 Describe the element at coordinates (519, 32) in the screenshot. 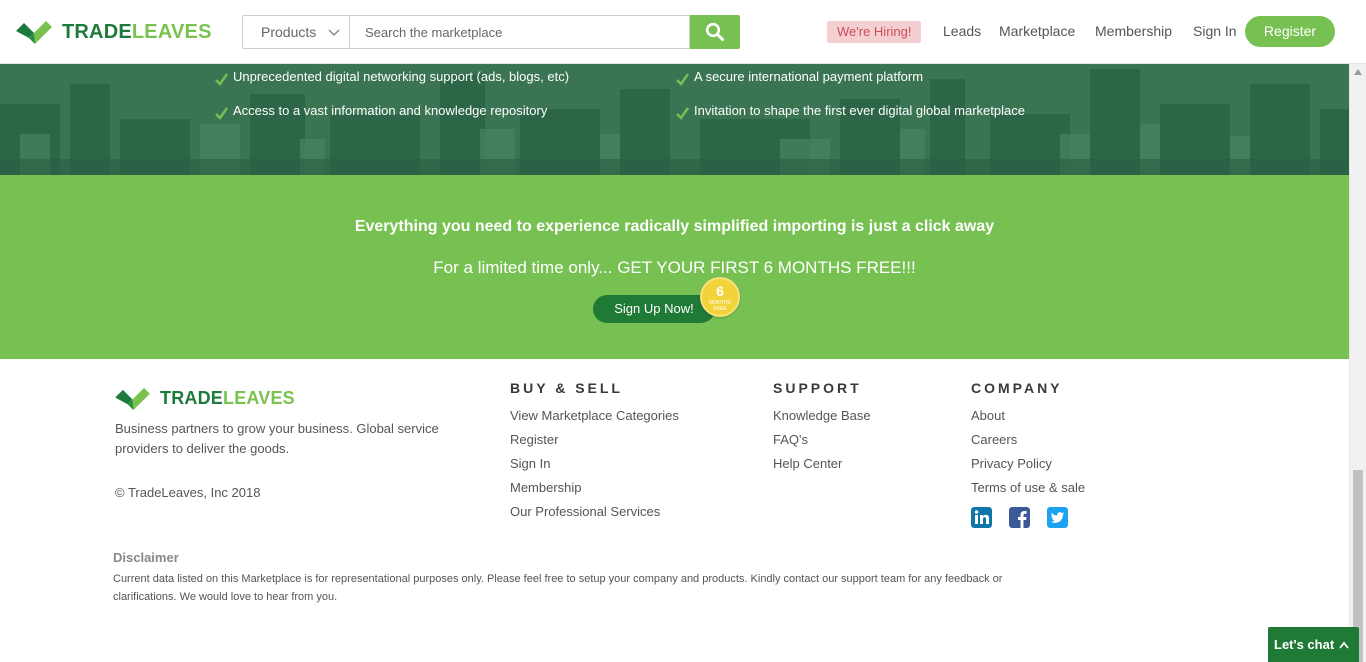

I see `search-input` at that location.